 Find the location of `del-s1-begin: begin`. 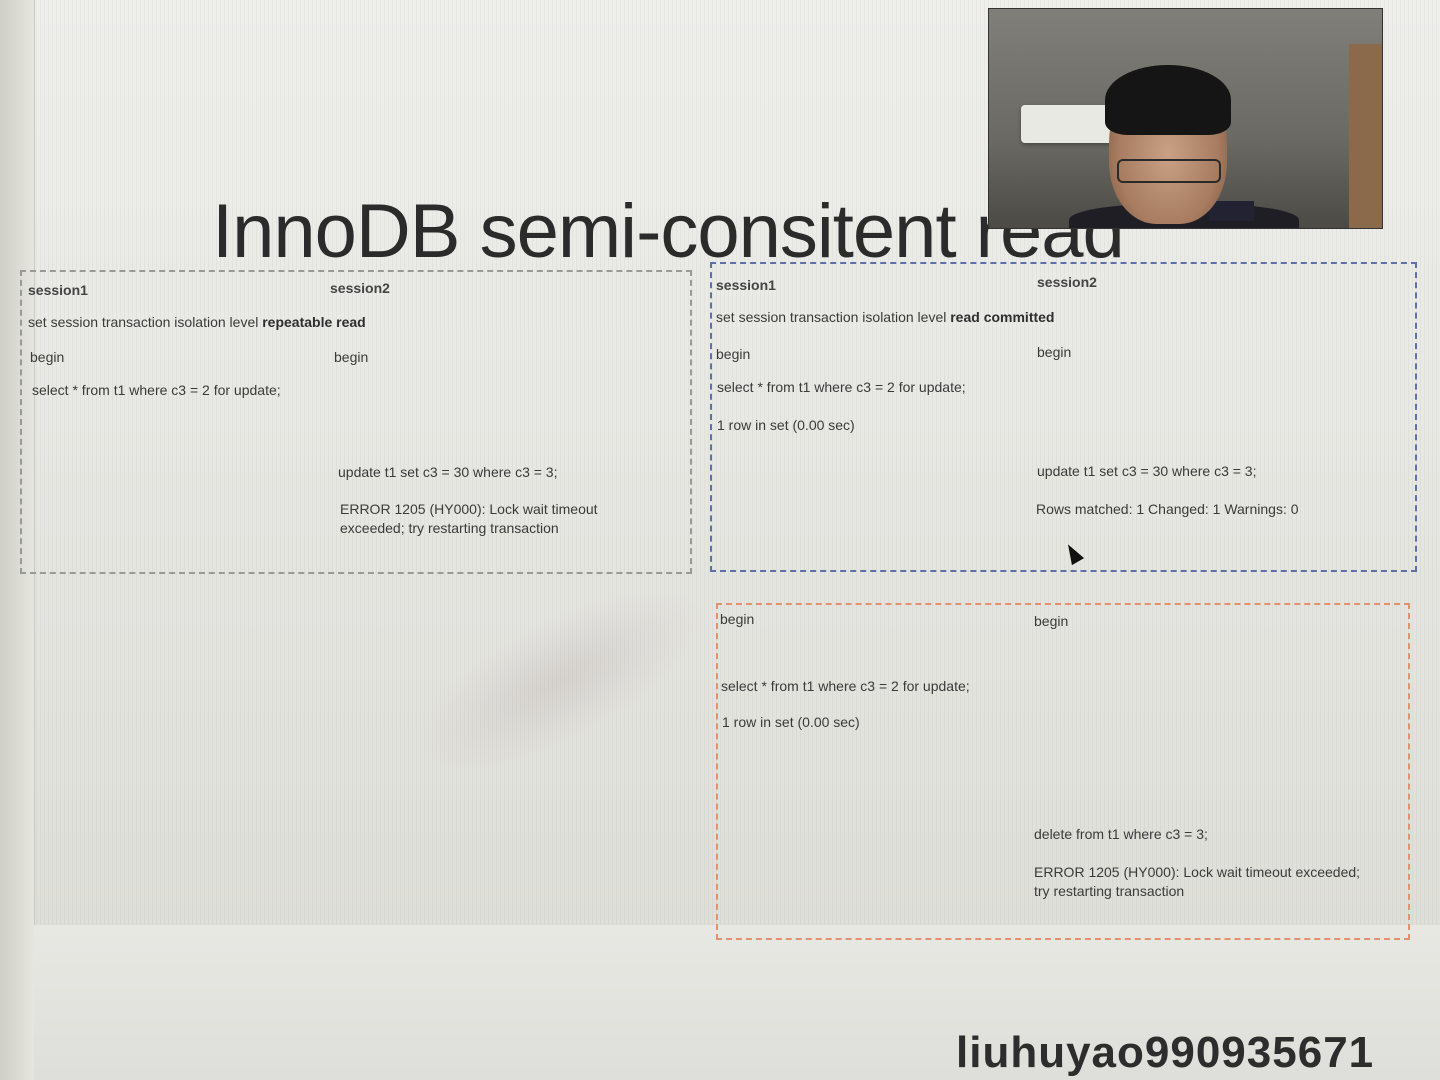

del-s1-begin: begin is located at coordinates (737, 619).